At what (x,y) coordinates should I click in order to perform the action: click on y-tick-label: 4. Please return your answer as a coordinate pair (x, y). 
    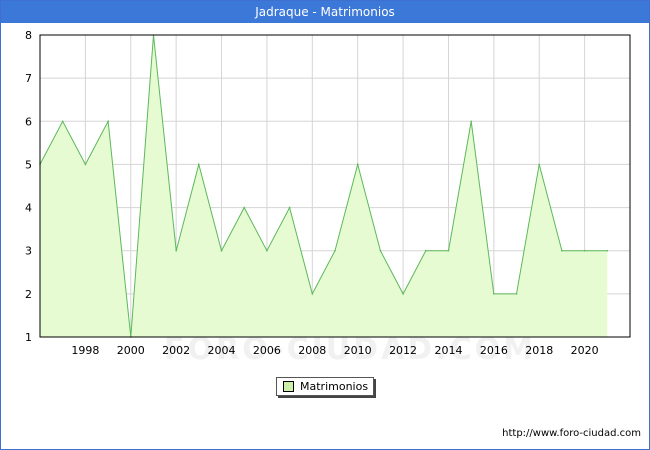
    Looking at the image, I should click on (28, 208).